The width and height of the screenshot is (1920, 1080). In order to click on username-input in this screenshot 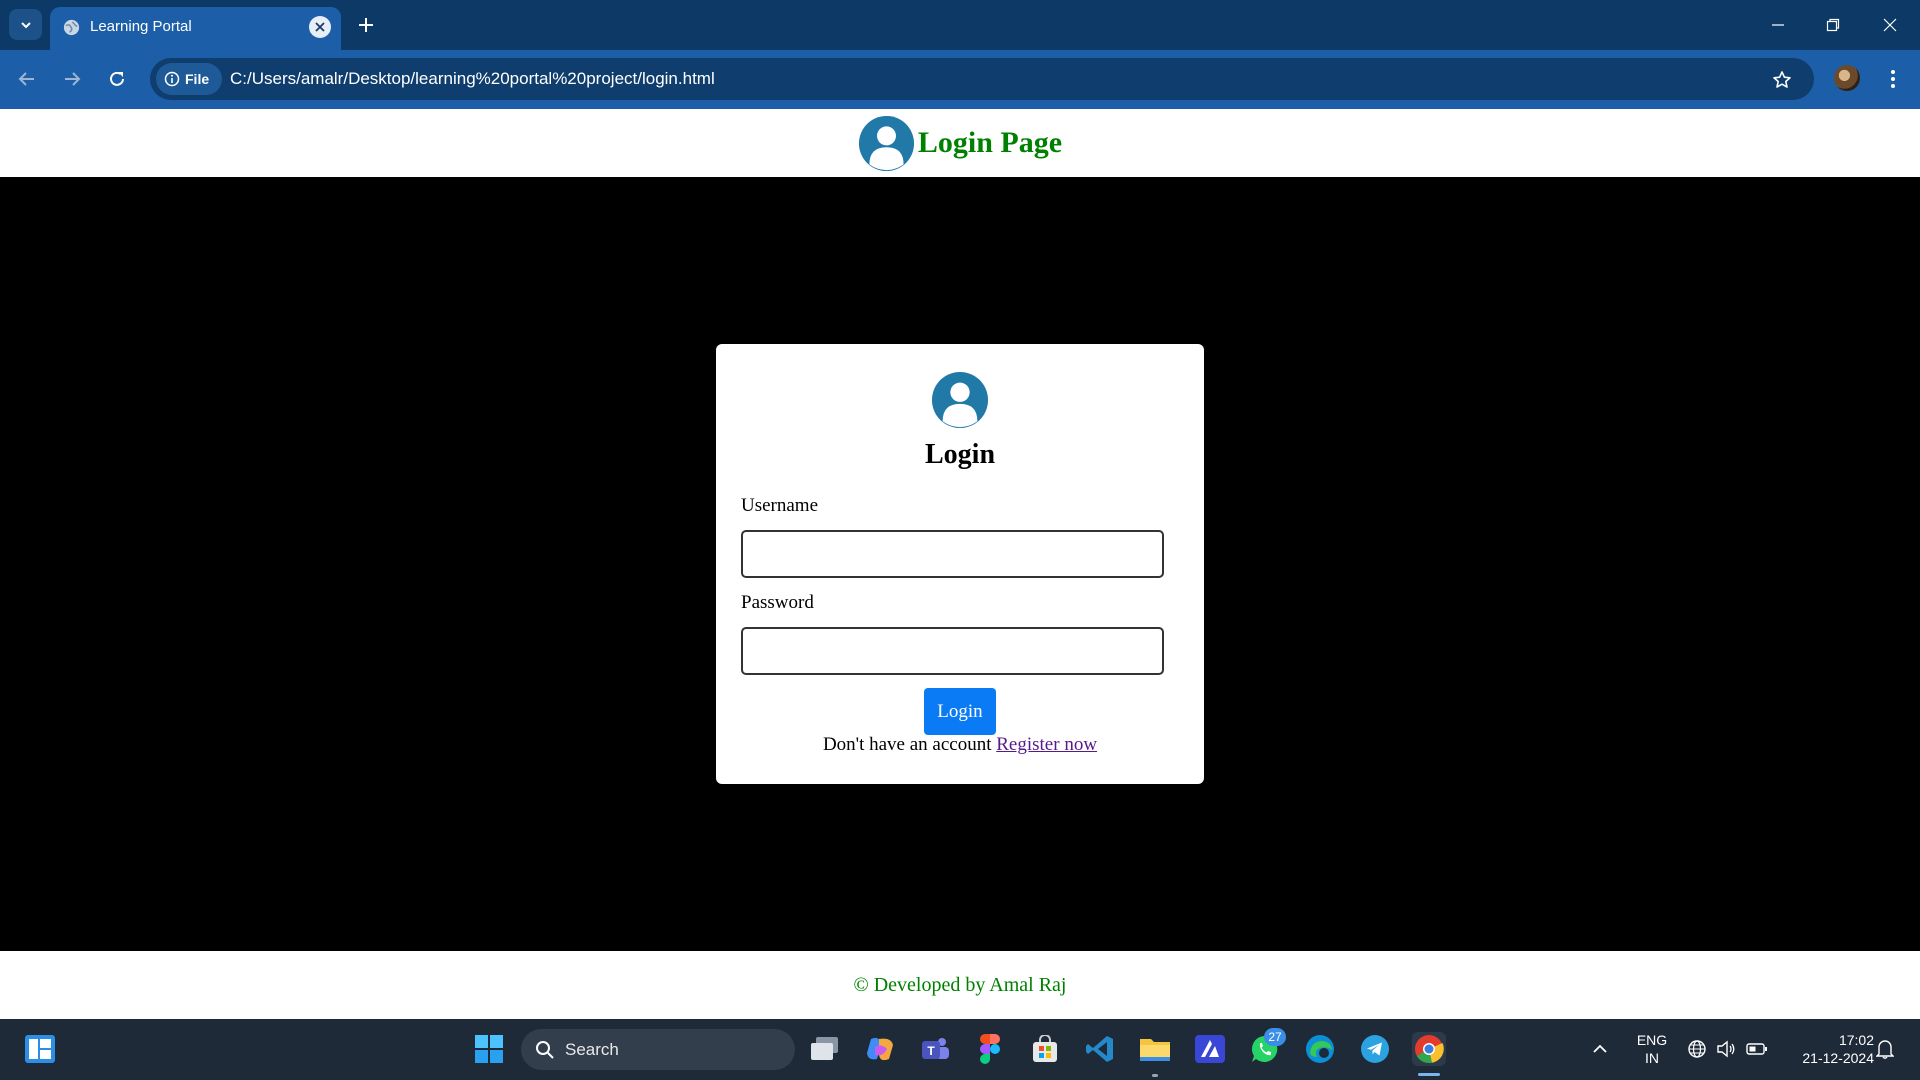, I will do `click(952, 554)`.